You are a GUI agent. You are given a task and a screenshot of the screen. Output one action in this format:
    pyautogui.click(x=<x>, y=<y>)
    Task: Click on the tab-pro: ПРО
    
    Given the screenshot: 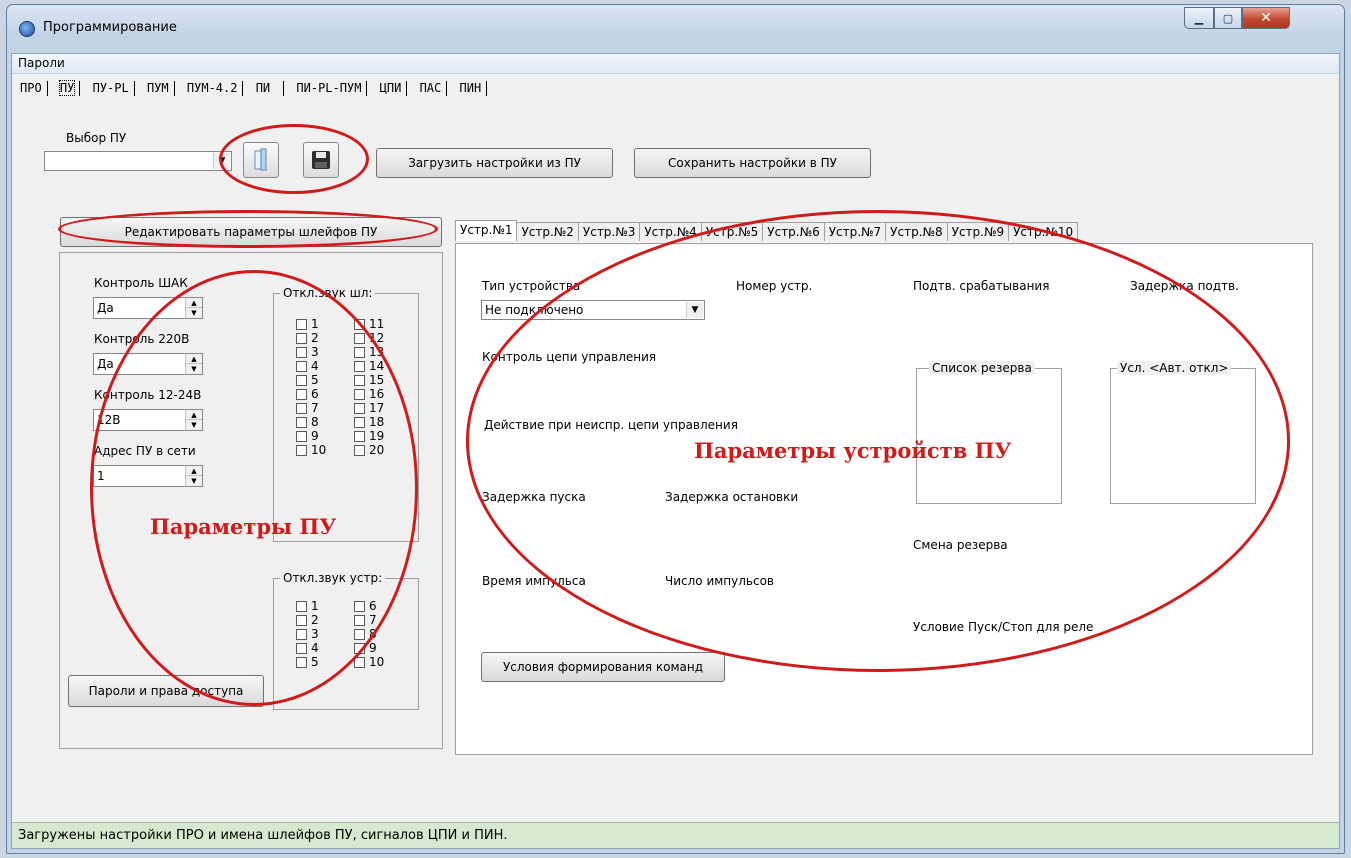 What is the action you would take?
    pyautogui.click(x=31, y=86)
    